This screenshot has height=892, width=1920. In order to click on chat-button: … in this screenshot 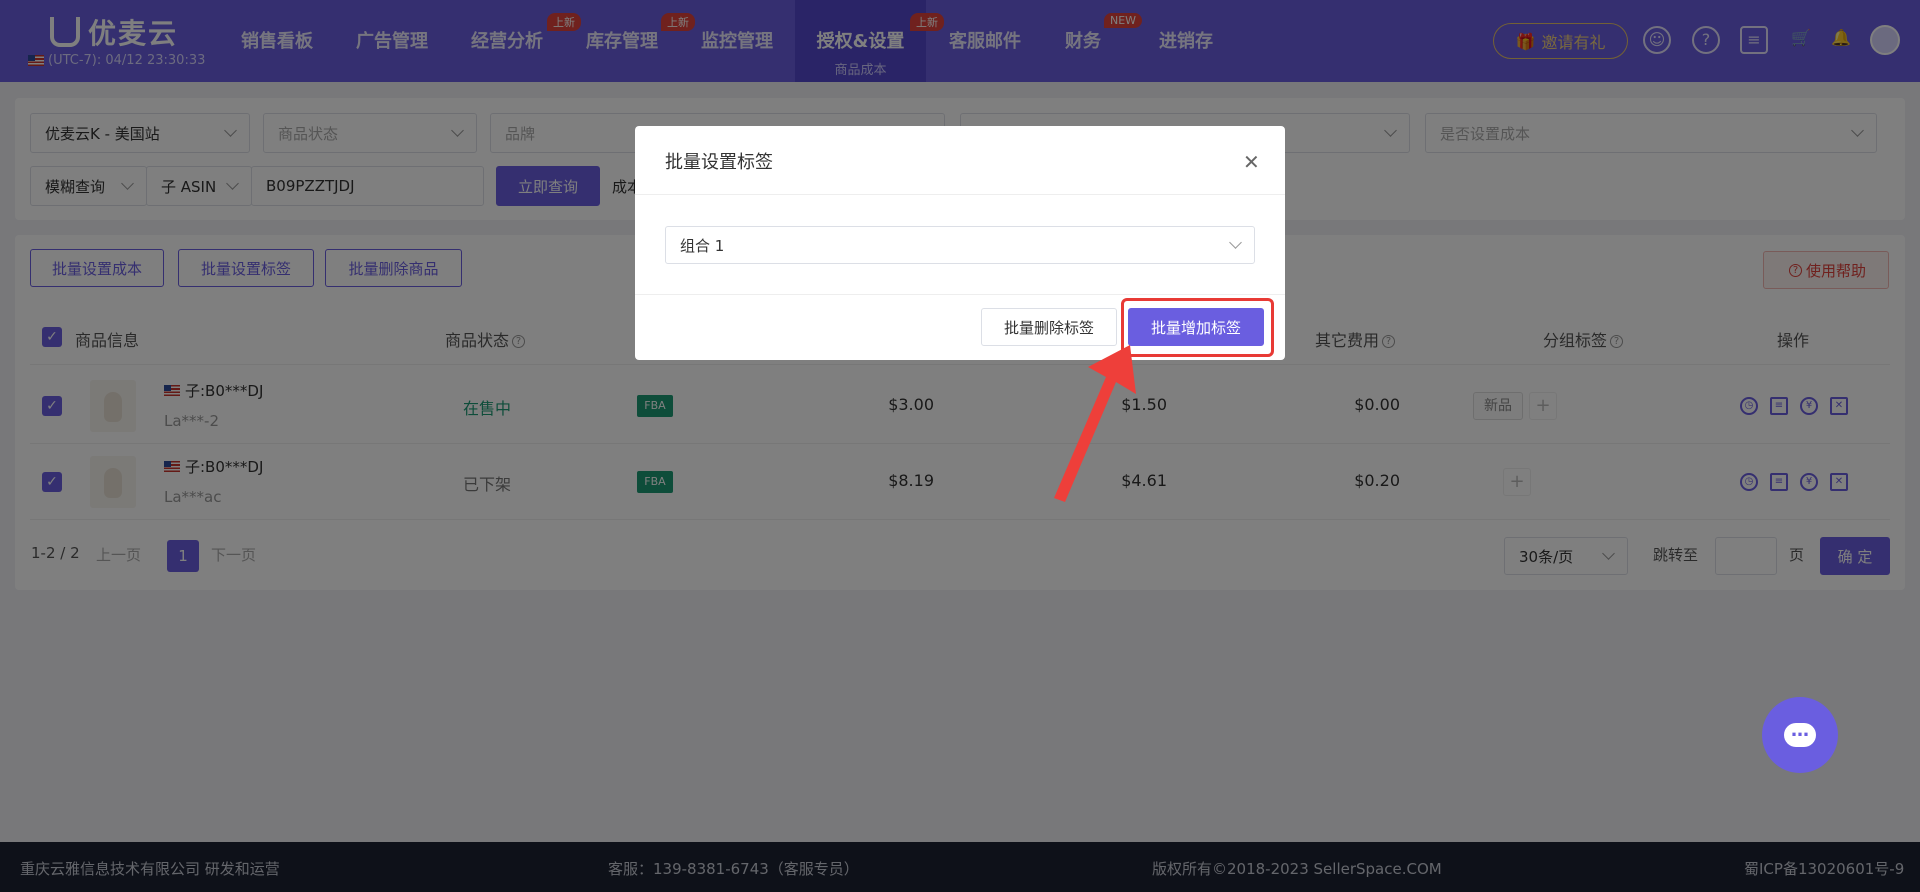, I will do `click(1800, 735)`.